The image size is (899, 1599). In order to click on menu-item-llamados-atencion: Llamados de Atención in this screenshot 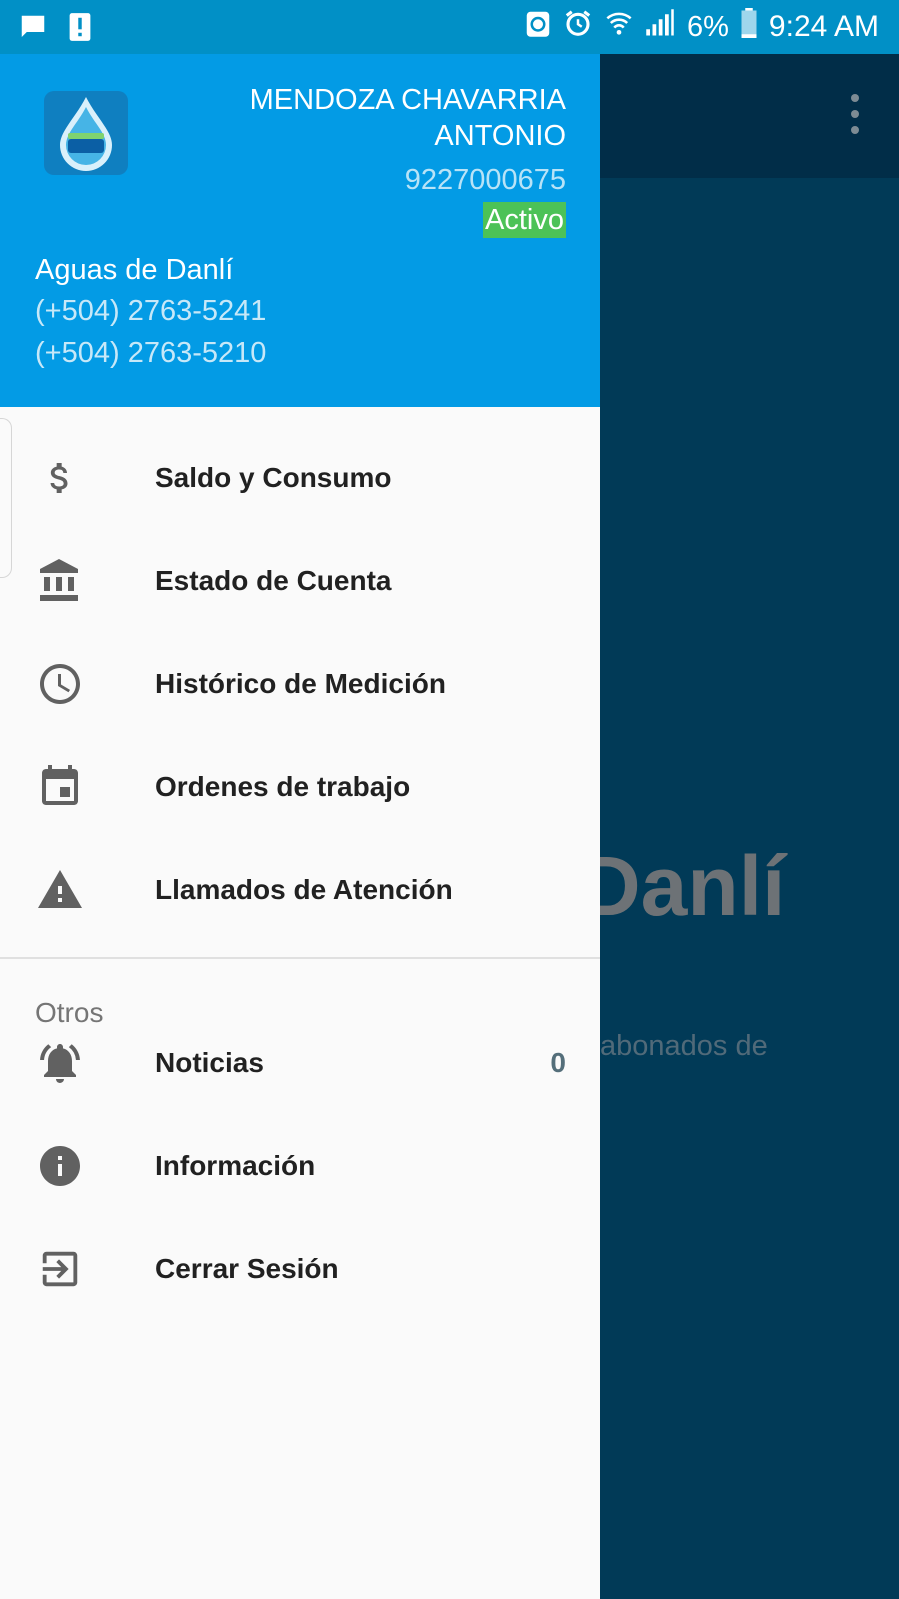, I will do `click(300, 889)`.